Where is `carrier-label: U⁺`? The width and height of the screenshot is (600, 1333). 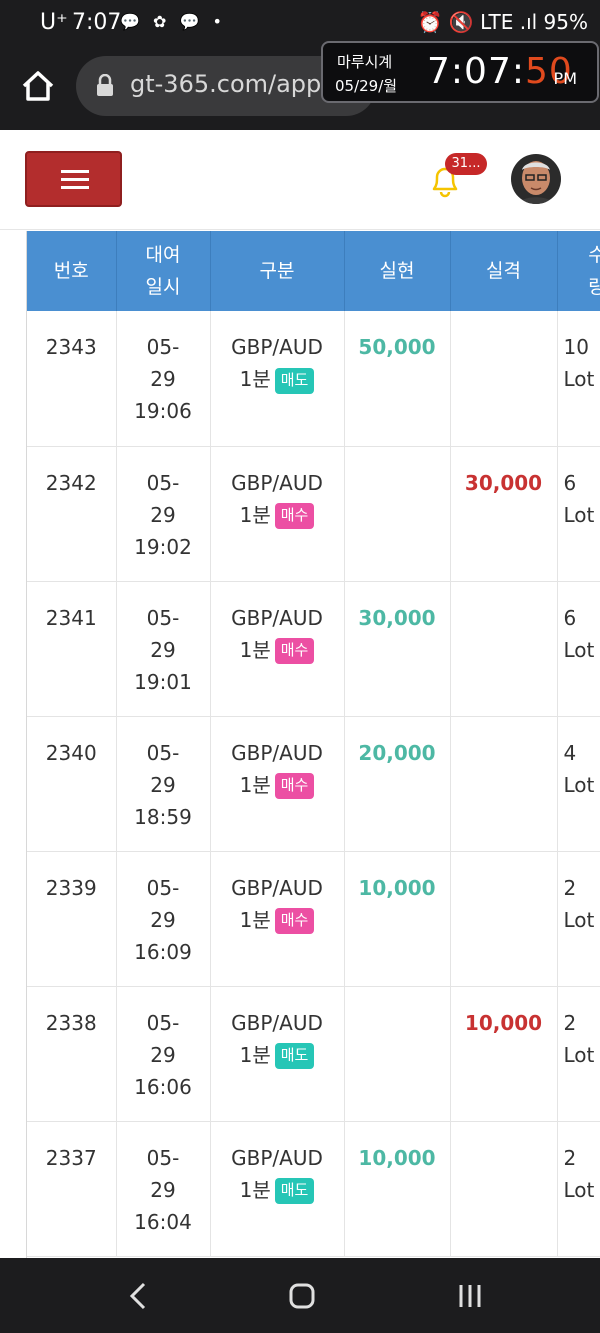
carrier-label: U⁺ is located at coordinates (54, 22).